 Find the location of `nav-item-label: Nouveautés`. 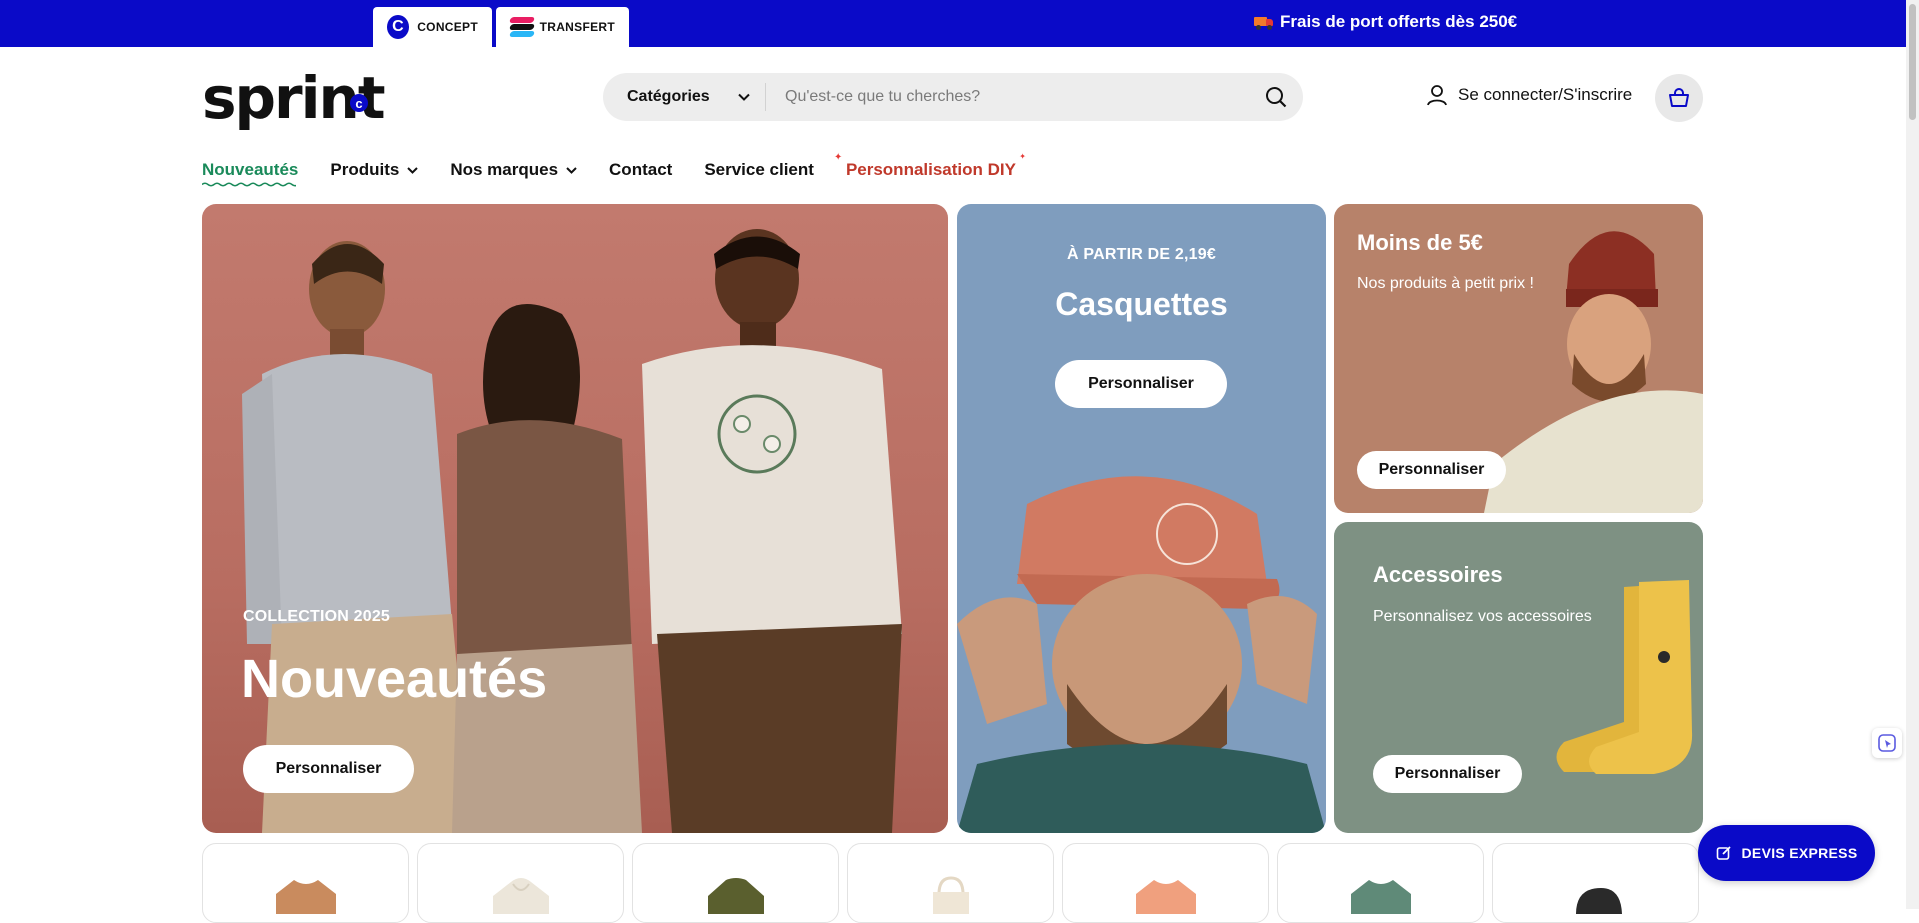

nav-item-label: Nouveautés is located at coordinates (250, 169).